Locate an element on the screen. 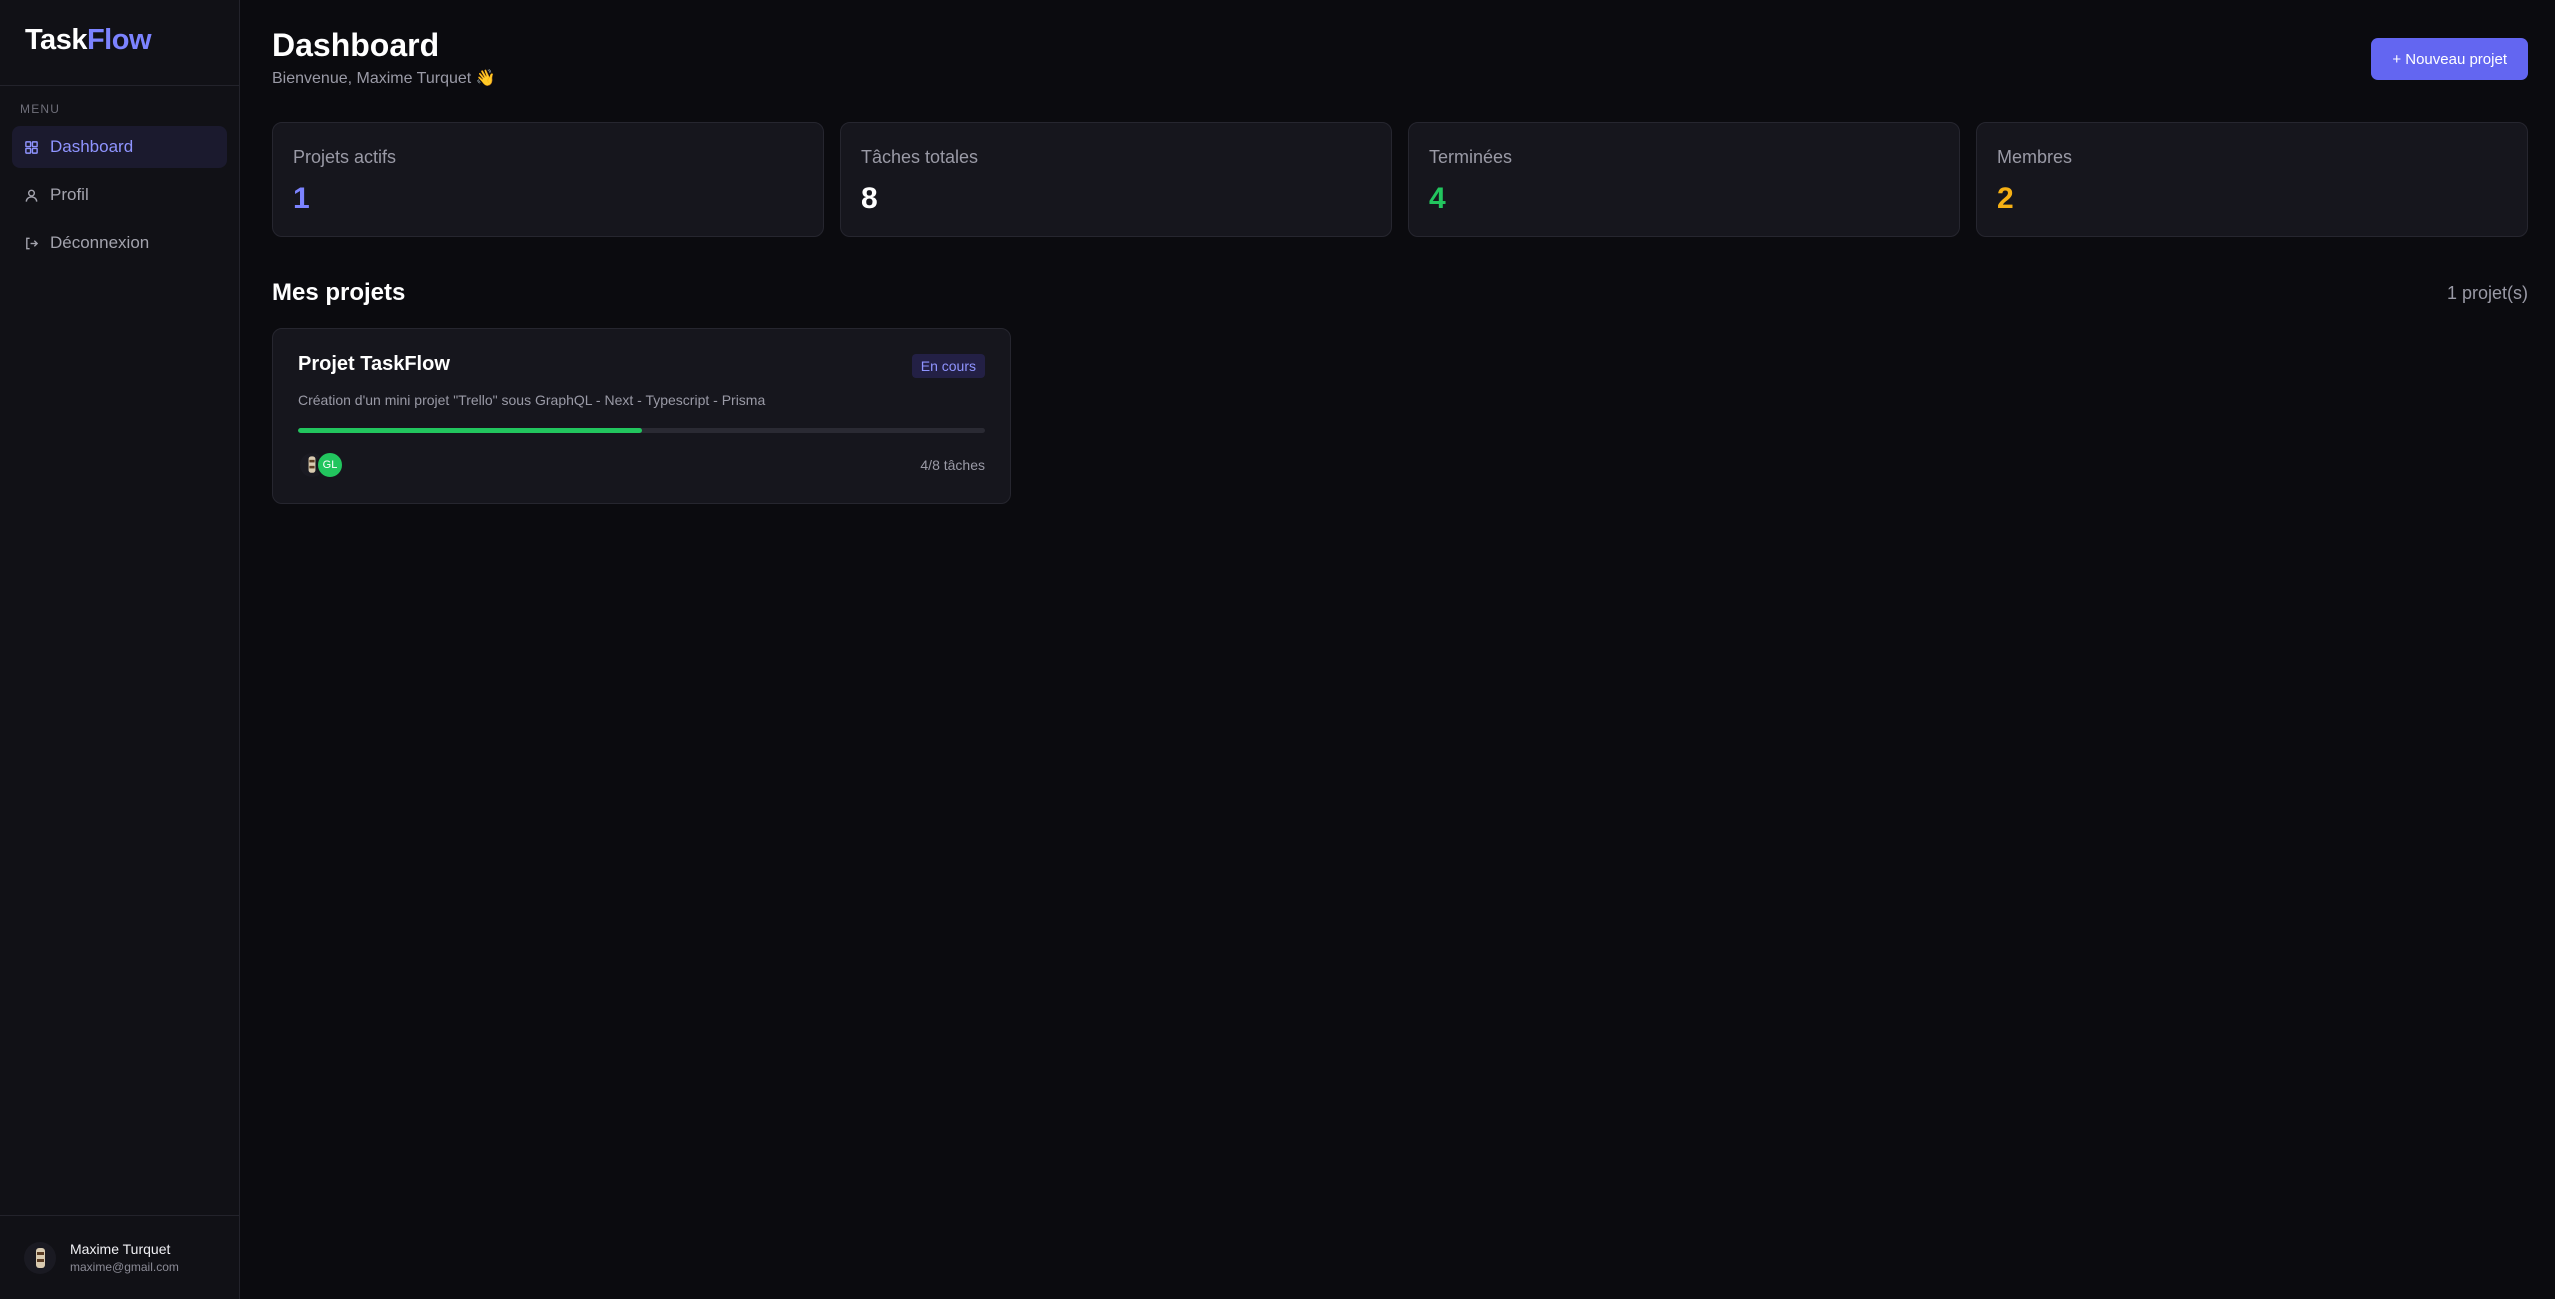 This screenshot has width=2555, height=1299. menu-label: MENU is located at coordinates (40, 109).